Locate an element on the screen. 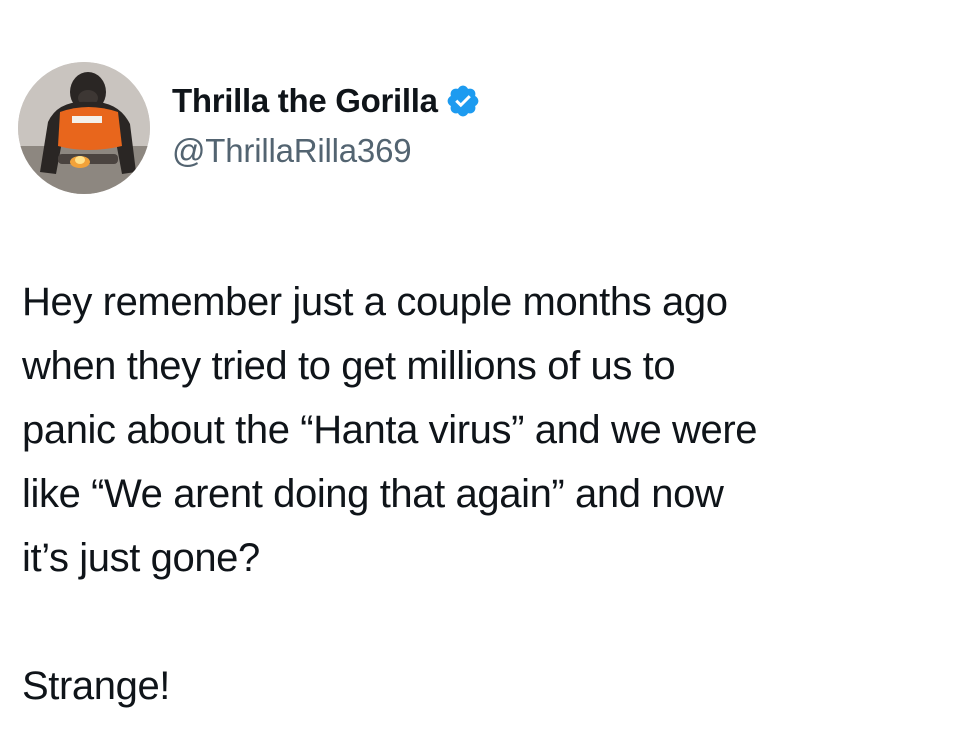  gorilla-avatar-image is located at coordinates (84, 128).